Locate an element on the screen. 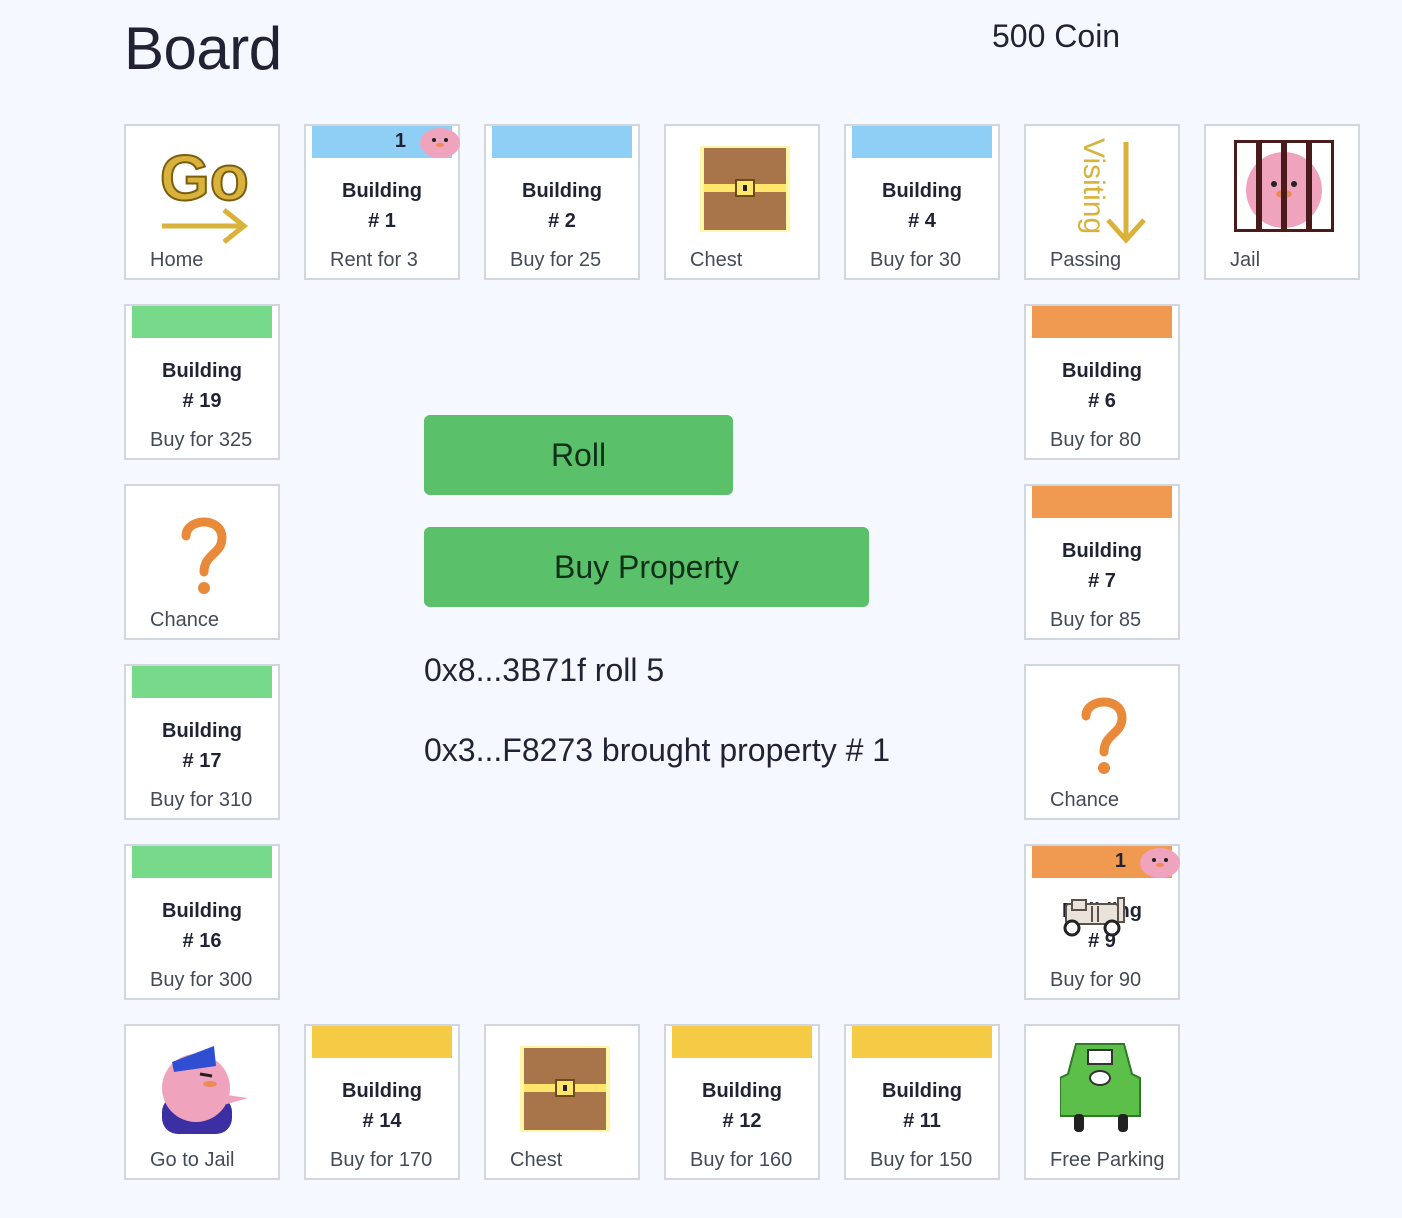 Image resolution: width=1402 pixels, height=1218 pixels. game-log-entry: 0x8...3B71f roll 5 is located at coordinates (544, 670).